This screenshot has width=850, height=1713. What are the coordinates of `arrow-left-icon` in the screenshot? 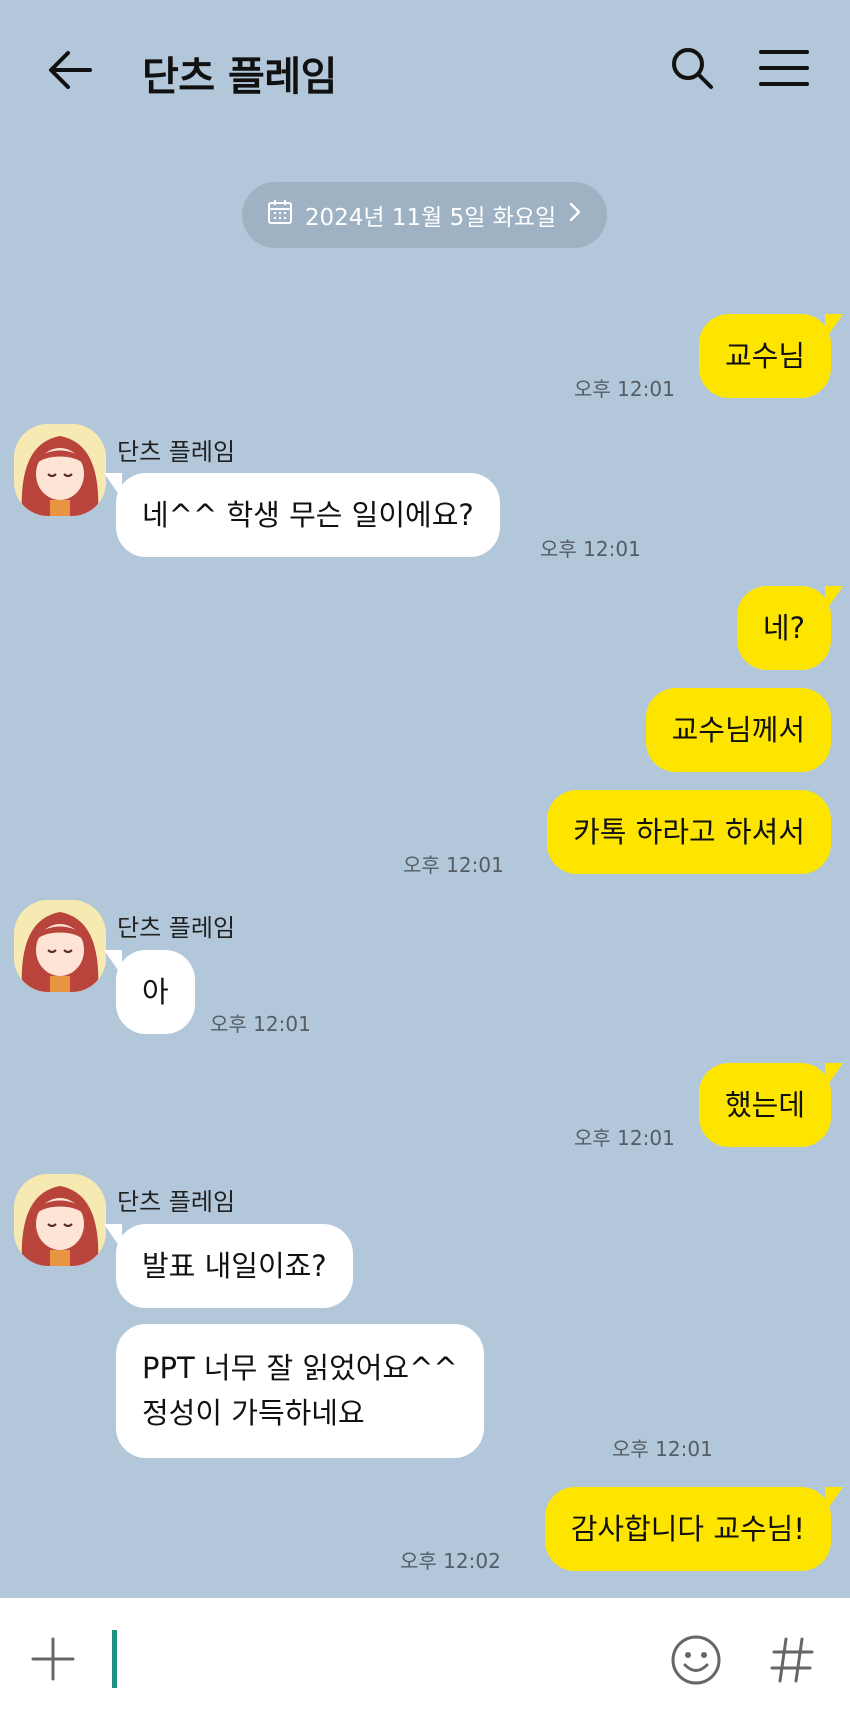 It's located at (70, 70).